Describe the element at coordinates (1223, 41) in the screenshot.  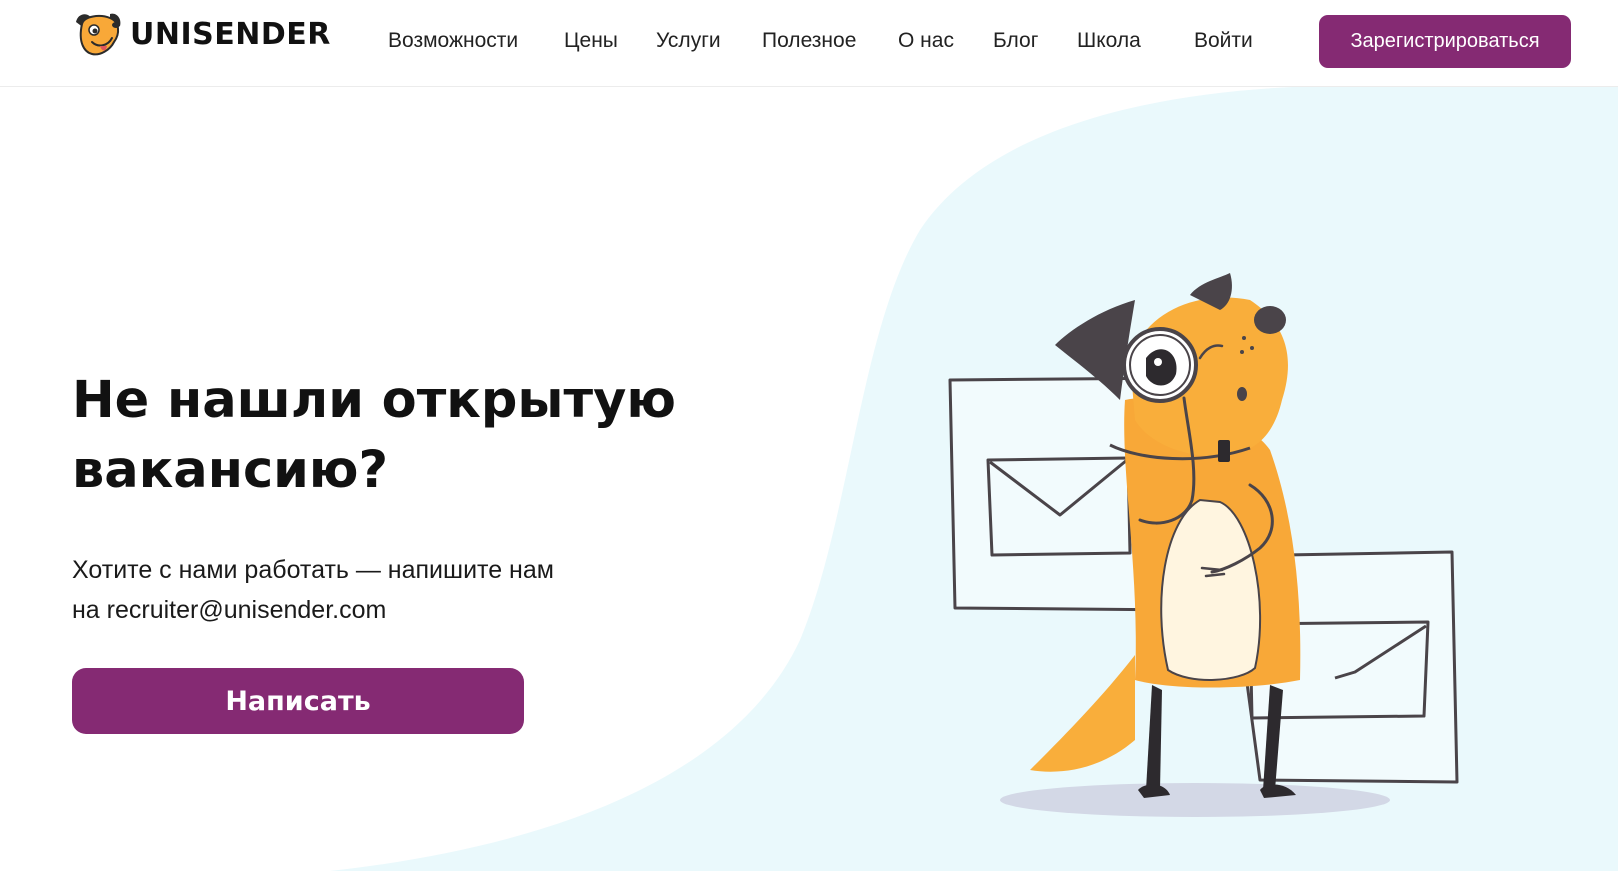
I see `login-link: Войти` at that location.